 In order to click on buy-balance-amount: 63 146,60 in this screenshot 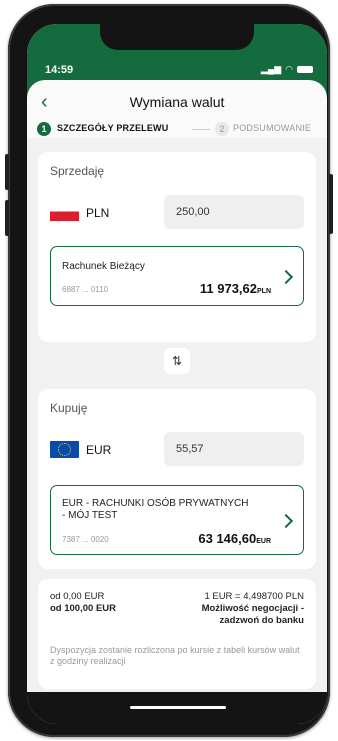, I will do `click(227, 538)`.